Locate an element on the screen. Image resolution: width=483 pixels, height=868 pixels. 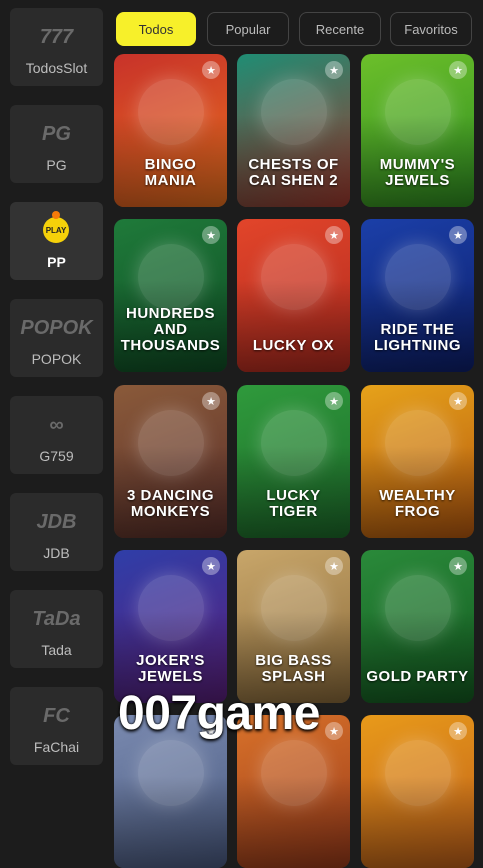
pragmatic-play-logo: PLAY is located at coordinates (56, 227).